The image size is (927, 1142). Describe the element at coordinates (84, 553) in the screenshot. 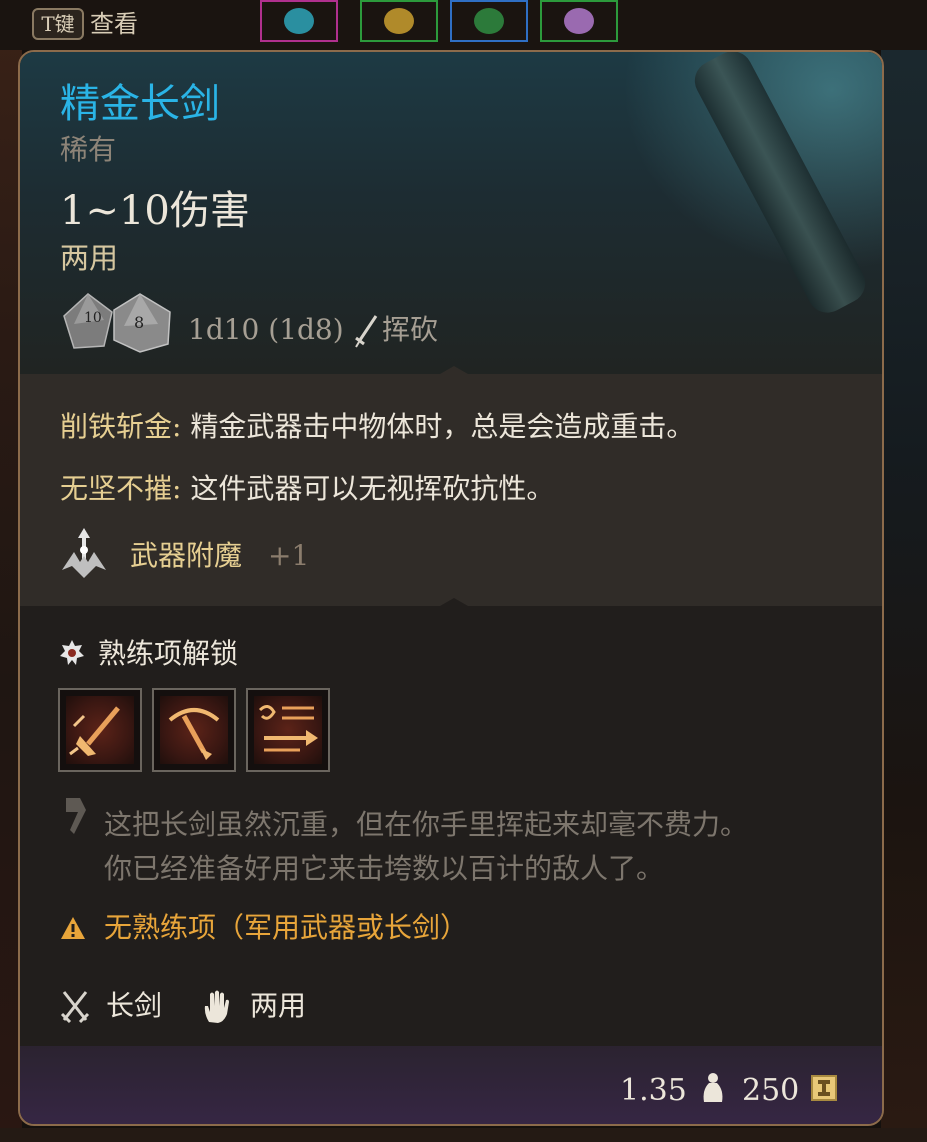

I see `weapon-enchant-icon` at that location.